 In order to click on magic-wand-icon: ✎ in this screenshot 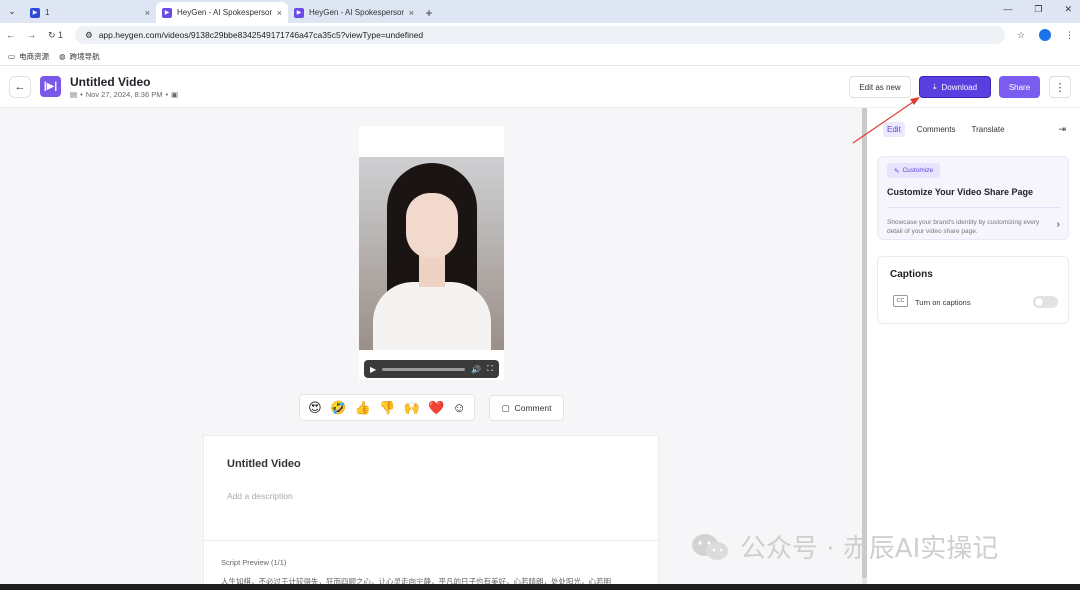, I will do `click(897, 171)`.